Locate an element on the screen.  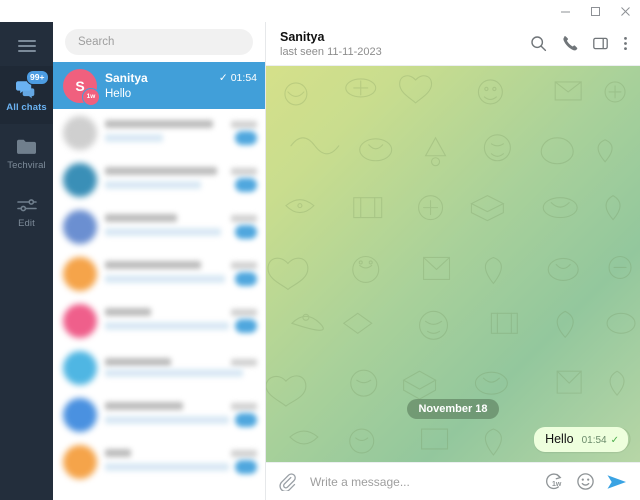
message-composer: Write a message... 1w is located at coordinates (453, 481).